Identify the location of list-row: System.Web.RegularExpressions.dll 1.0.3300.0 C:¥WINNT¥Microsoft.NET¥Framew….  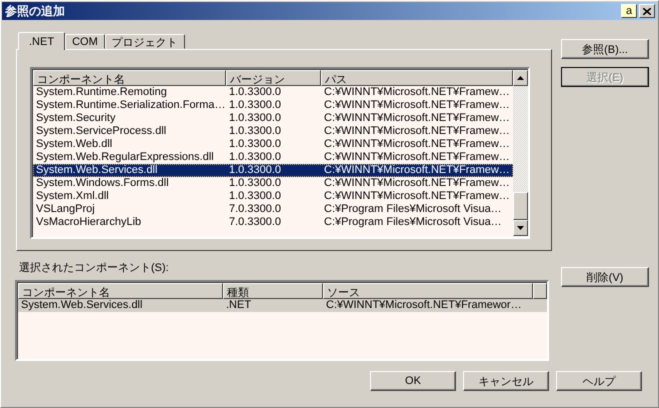
(273, 157).